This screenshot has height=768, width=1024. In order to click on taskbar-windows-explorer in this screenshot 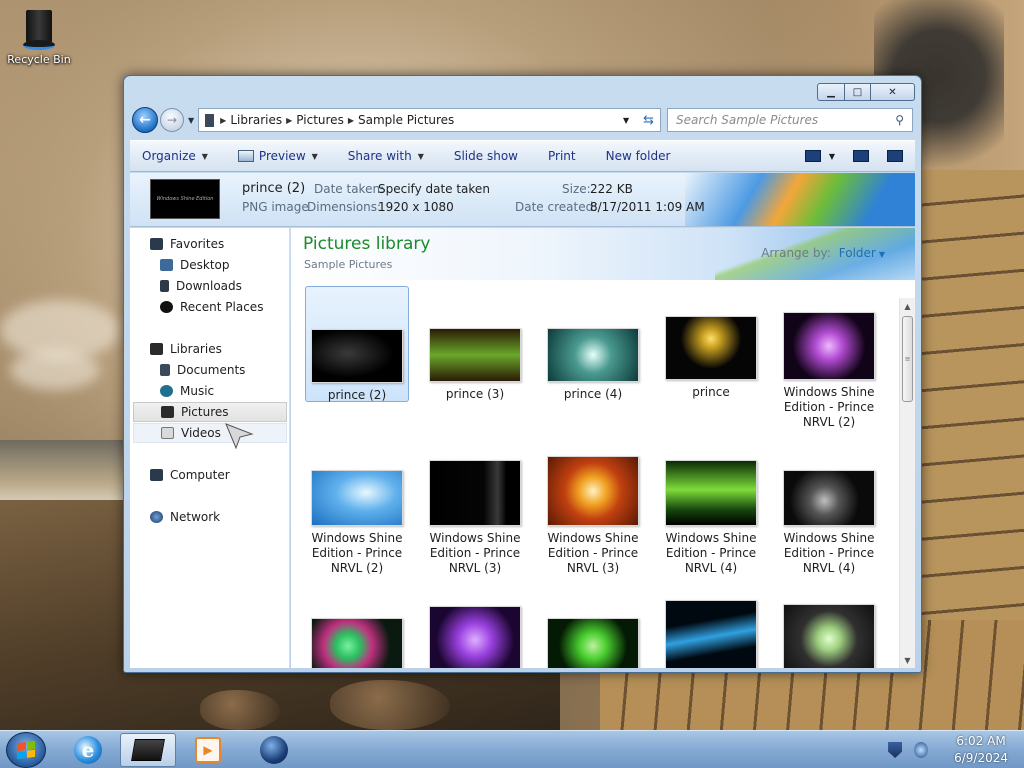, I will do `click(148, 750)`.